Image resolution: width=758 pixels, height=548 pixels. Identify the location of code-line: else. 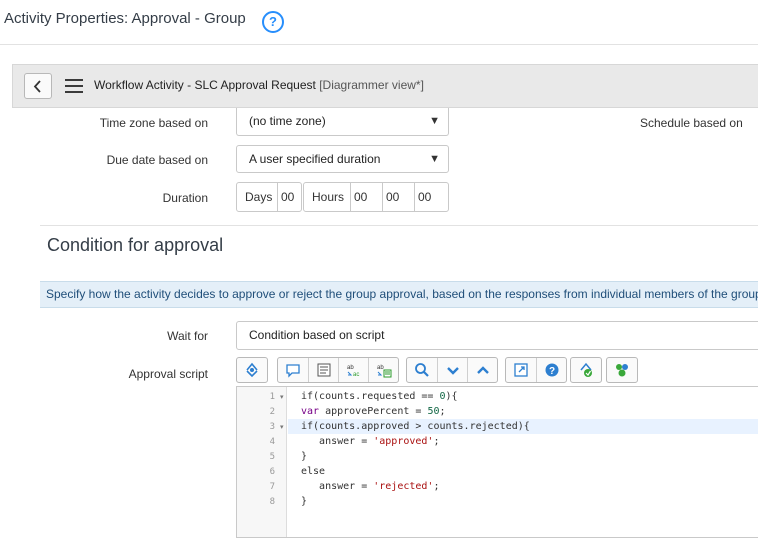
(313, 471).